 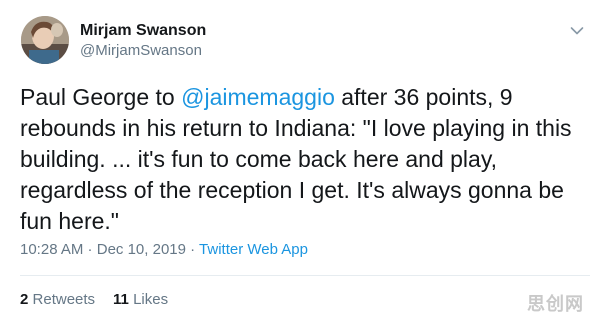 What do you see at coordinates (121, 299) in the screenshot?
I see `likes-count: 11` at bounding box center [121, 299].